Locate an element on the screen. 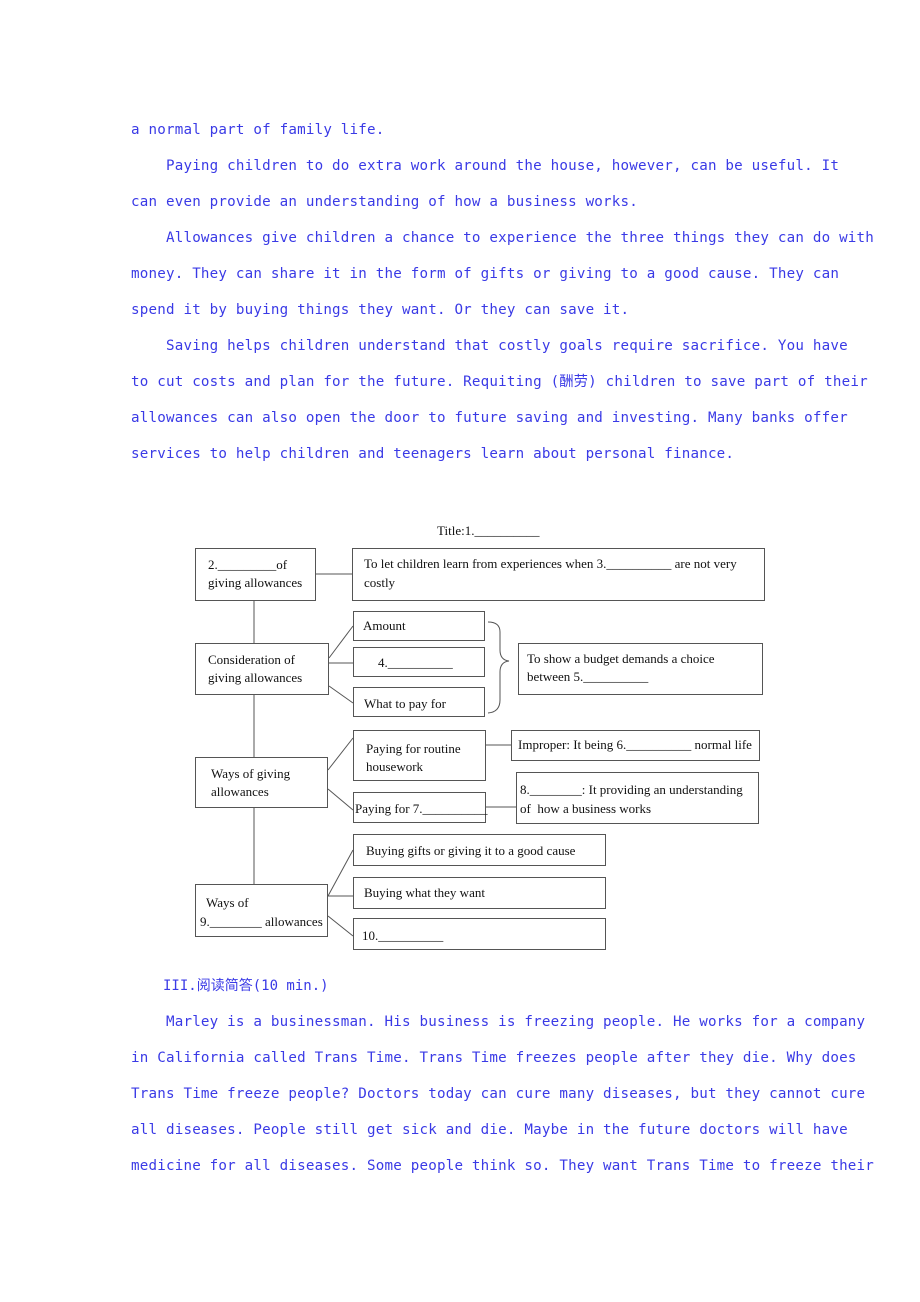 Image resolution: width=920 pixels, height=1302 pixels. section-heading: III.阅读简答(10 min.) is located at coordinates (246, 986).